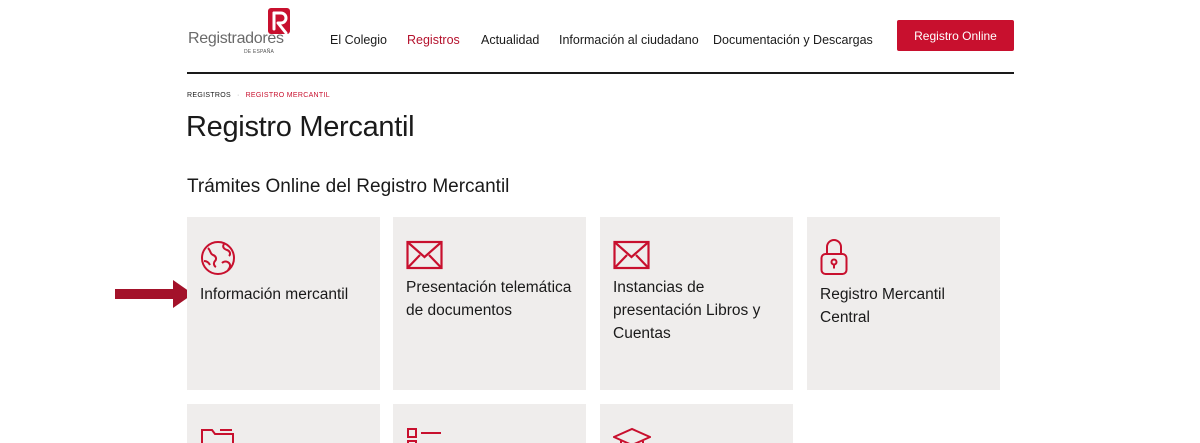 This screenshot has height=443, width=1200. I want to click on nav-item-documentacion-descargas: Documentación y Descargas, so click(793, 40).